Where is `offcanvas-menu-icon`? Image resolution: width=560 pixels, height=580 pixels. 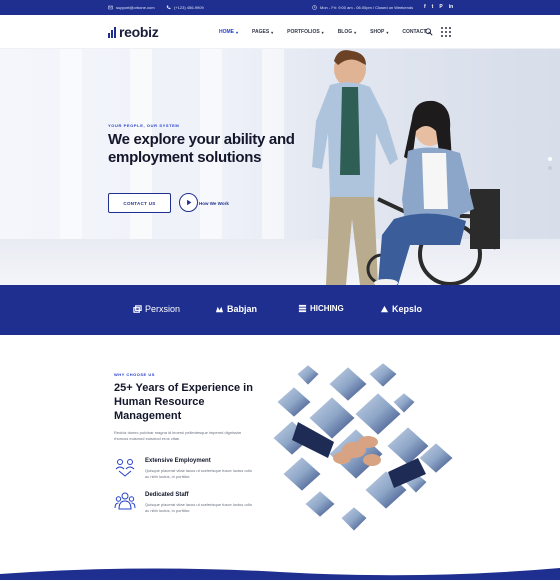
offcanvas-menu-icon is located at coordinates (446, 32).